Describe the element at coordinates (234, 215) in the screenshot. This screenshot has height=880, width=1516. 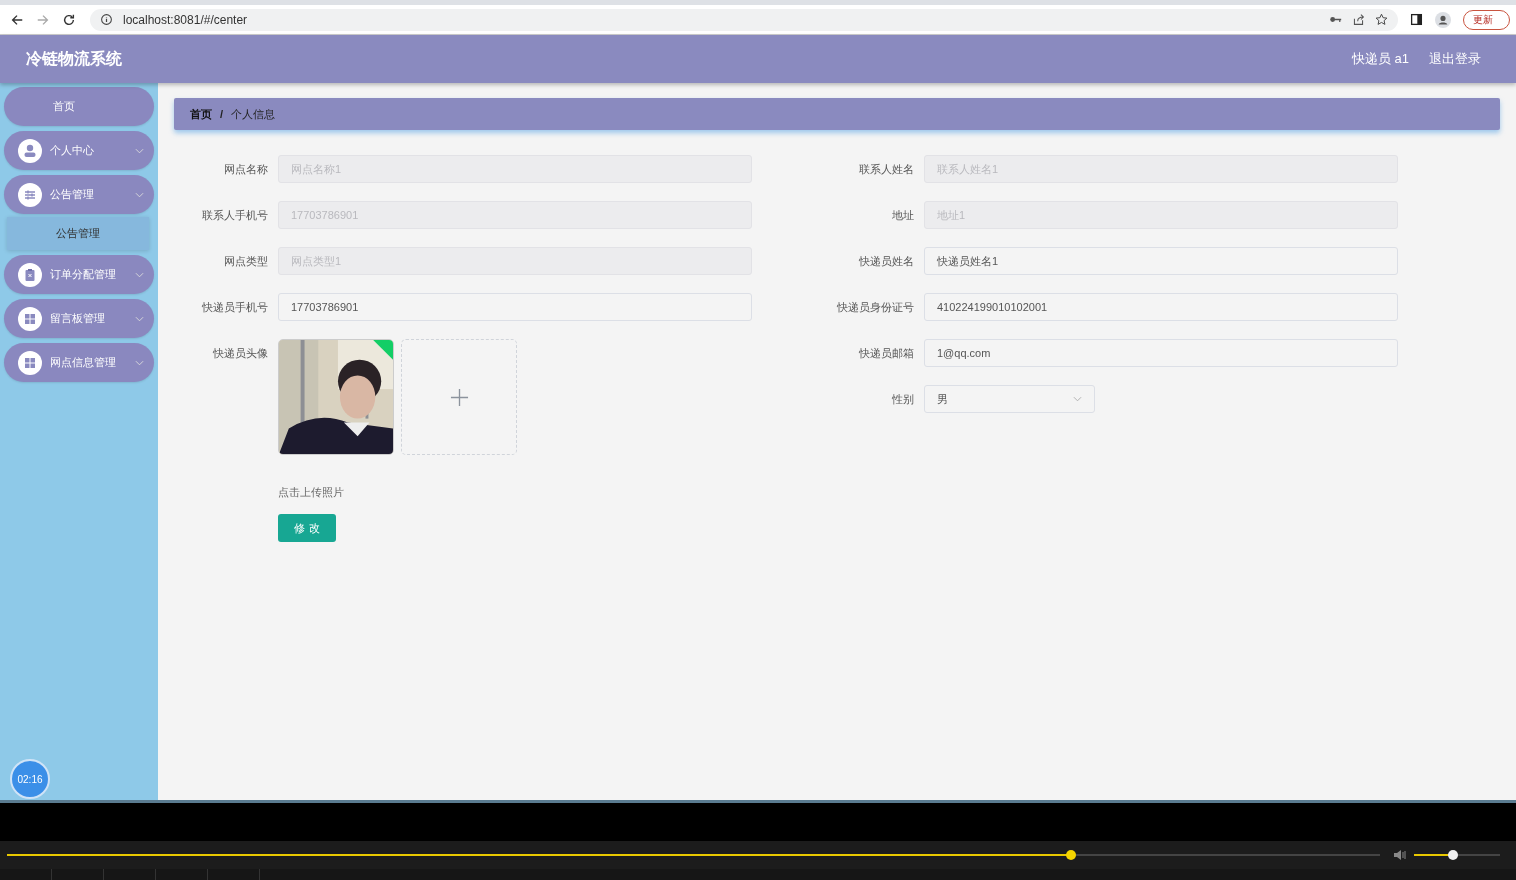
I see `field-label: 联系人手机号` at that location.